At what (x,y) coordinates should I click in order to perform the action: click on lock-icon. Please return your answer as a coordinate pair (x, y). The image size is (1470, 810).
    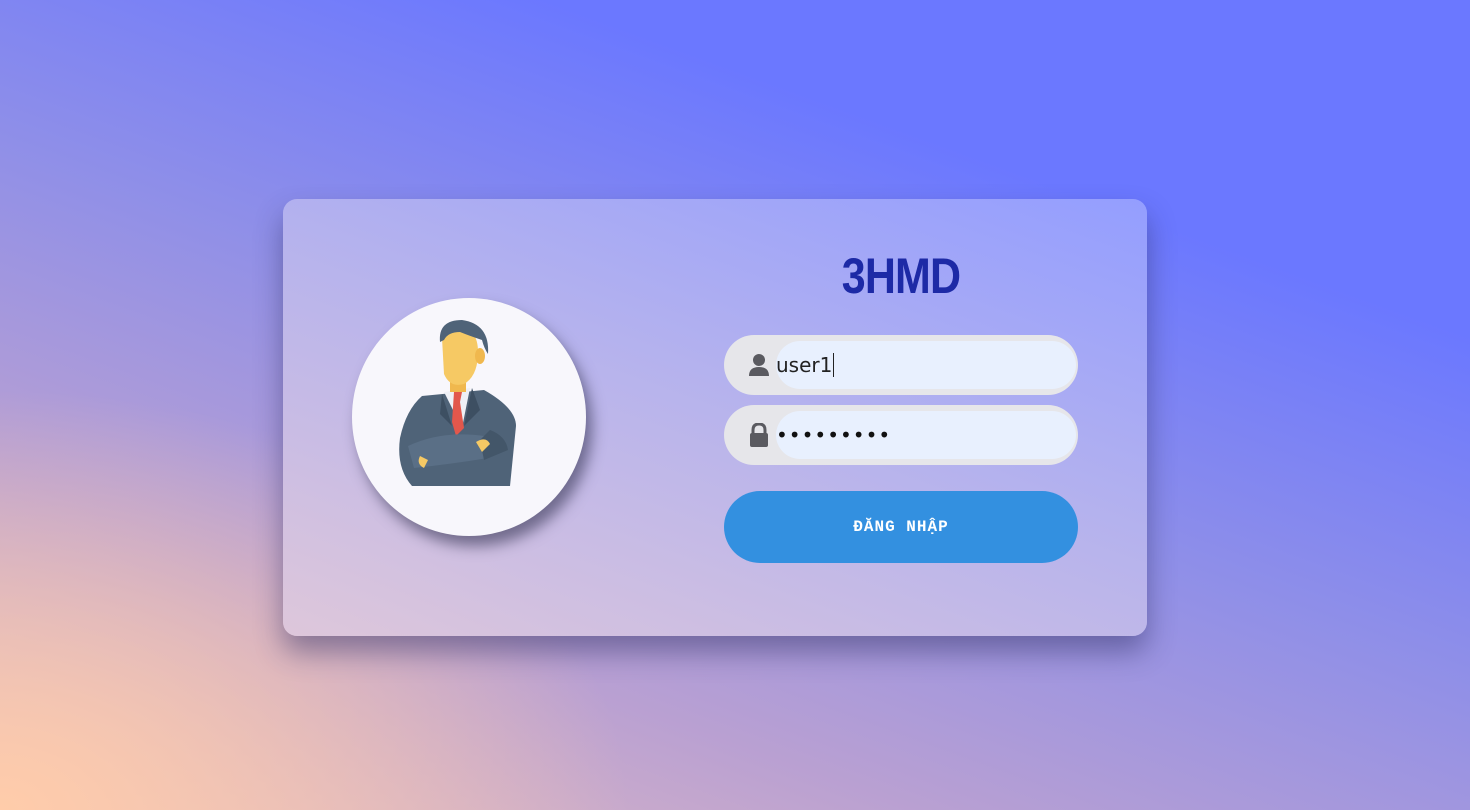
    Looking at the image, I should click on (759, 435).